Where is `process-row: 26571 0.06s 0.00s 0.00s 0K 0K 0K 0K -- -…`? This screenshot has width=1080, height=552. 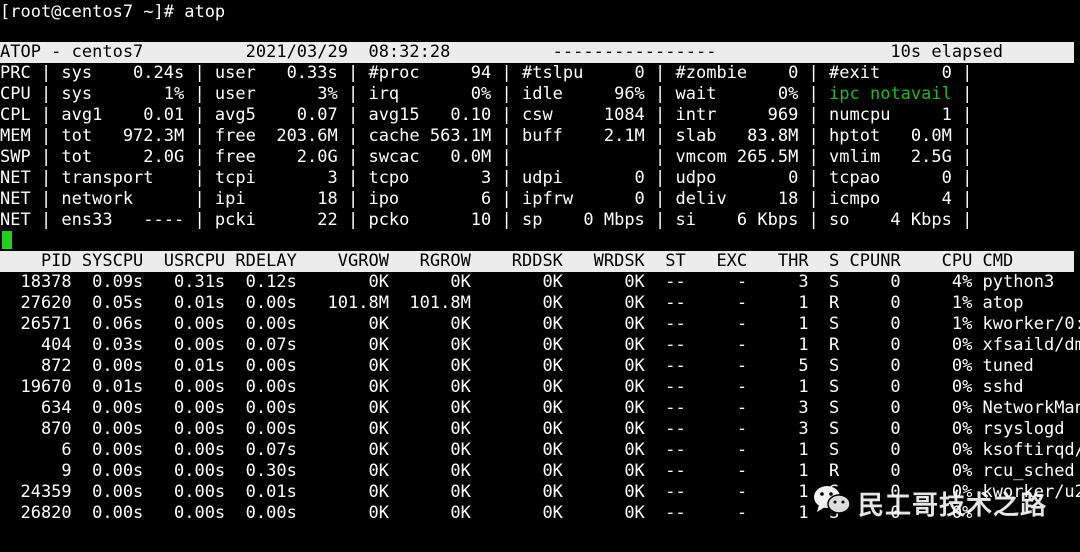
process-row: 26571 0.06s 0.00s 0.00s 0K 0K 0K 0K -- -… is located at coordinates (540, 324).